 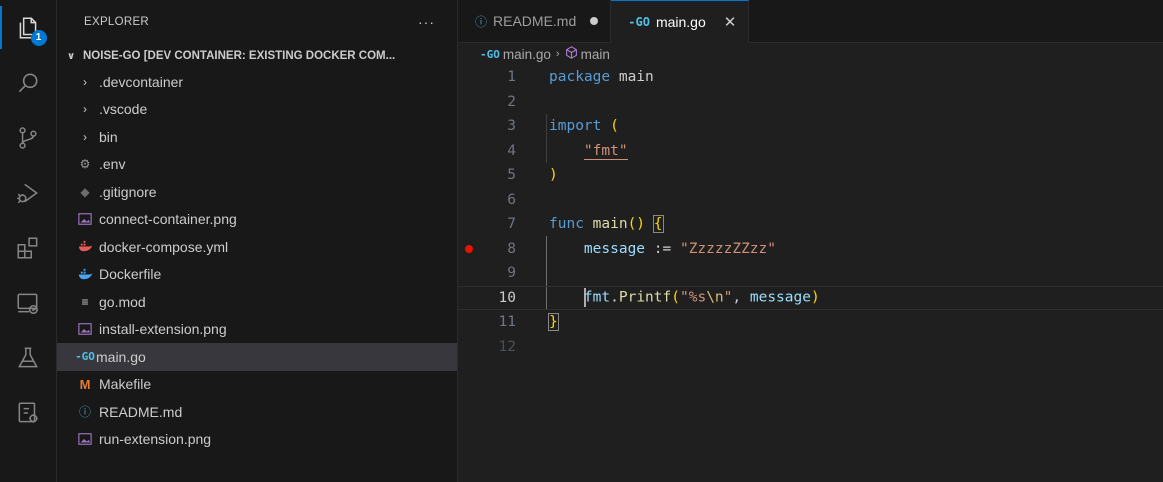 I want to click on operator-token: ,, so click(x=737, y=297).